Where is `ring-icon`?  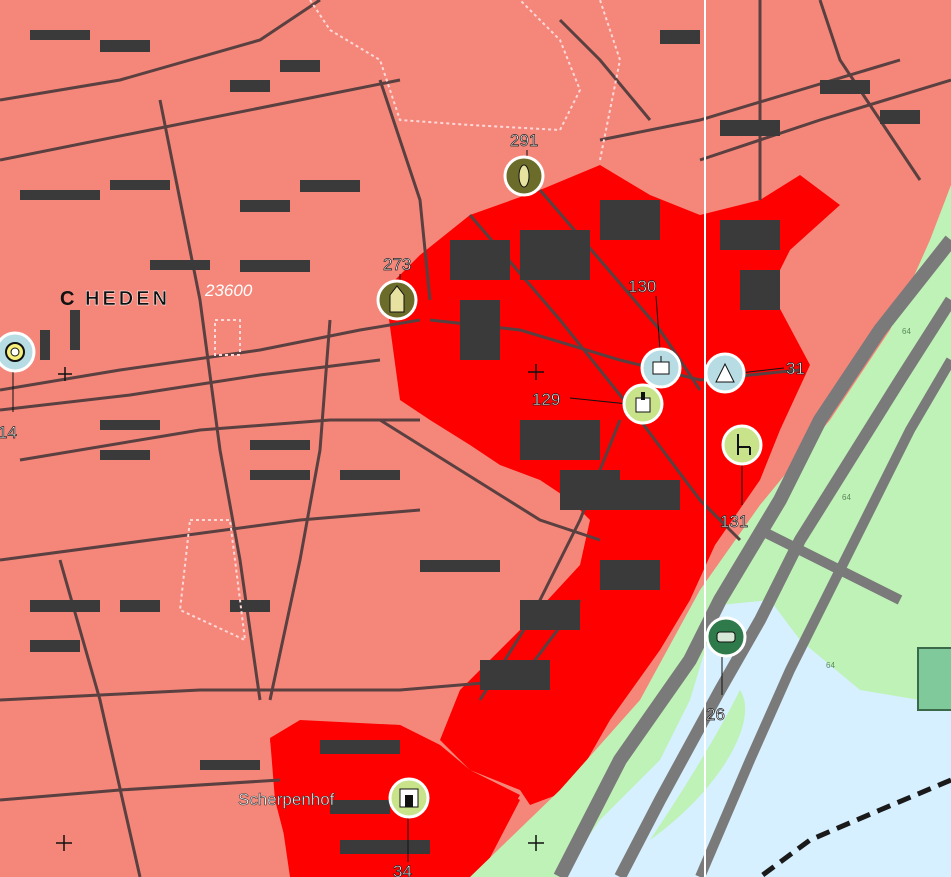
ring-icon is located at coordinates (15, 352).